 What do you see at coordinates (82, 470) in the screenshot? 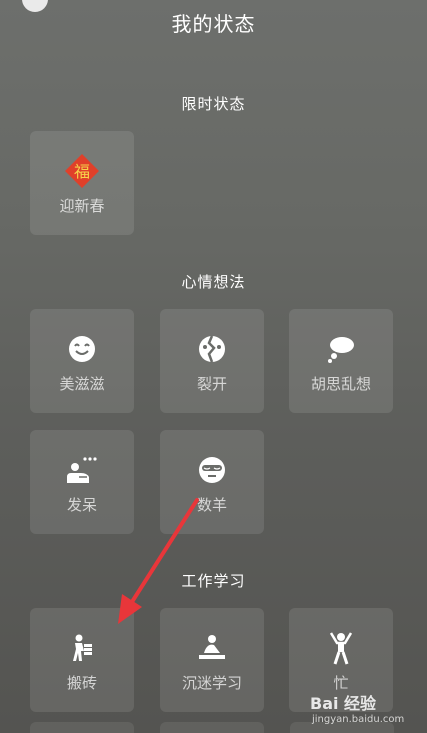
I see `daze-icon` at bounding box center [82, 470].